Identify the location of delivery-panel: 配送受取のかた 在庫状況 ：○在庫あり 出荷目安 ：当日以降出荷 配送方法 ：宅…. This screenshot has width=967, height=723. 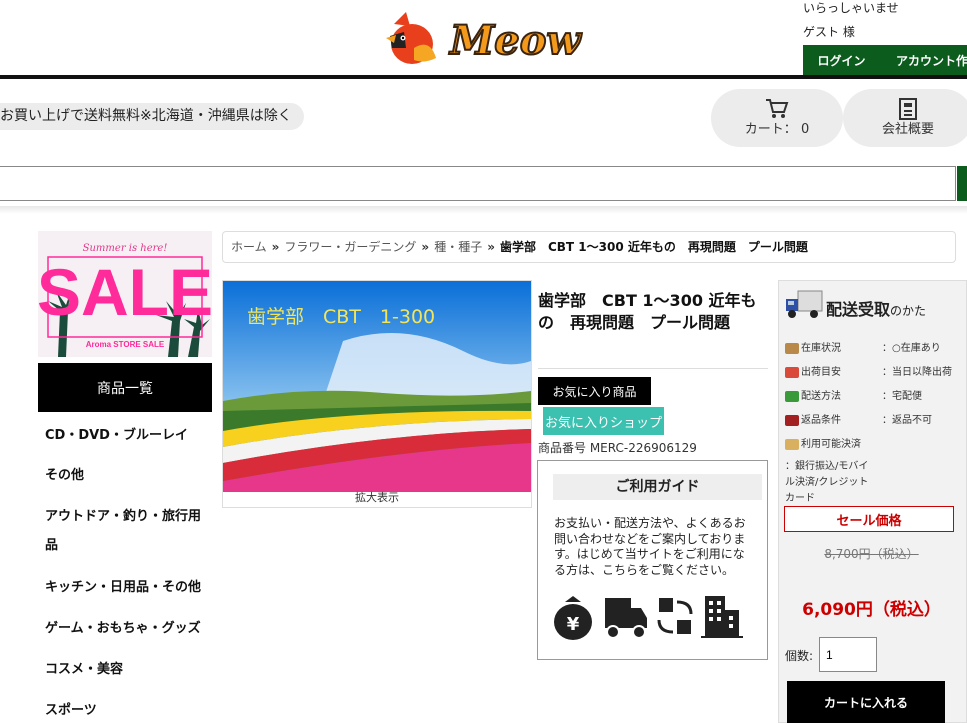
(872, 501).